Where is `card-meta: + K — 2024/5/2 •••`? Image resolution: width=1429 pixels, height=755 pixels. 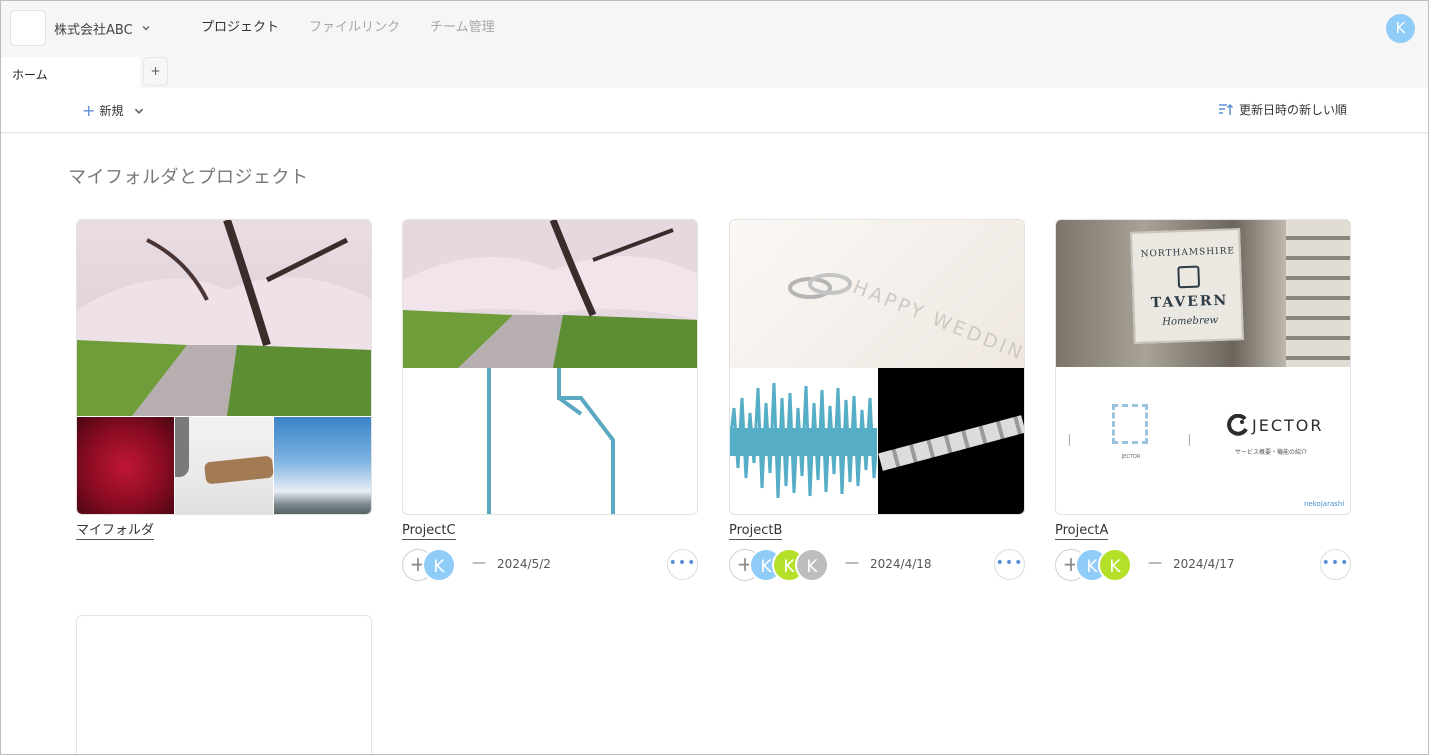
card-meta: + K — 2024/5/2 ••• is located at coordinates (550, 565).